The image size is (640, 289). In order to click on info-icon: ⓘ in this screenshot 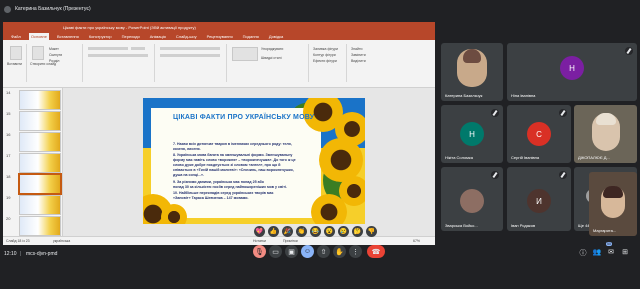, I will do `click(583, 253)`.